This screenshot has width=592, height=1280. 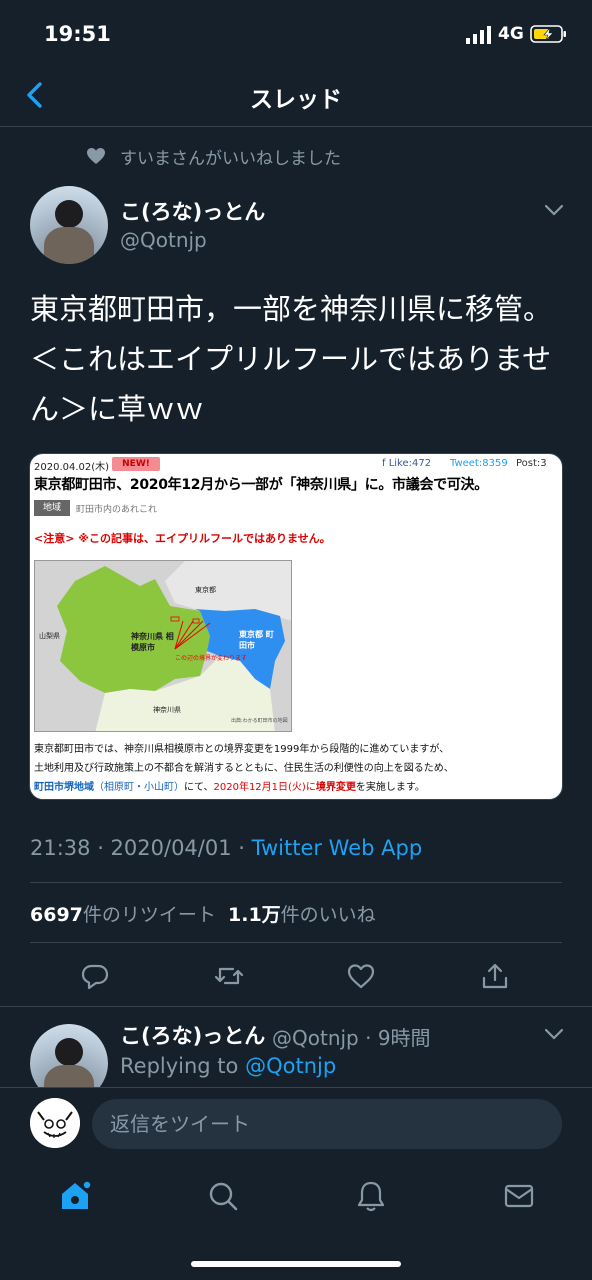 I want to click on media-tag: 地域, so click(x=52, y=508).